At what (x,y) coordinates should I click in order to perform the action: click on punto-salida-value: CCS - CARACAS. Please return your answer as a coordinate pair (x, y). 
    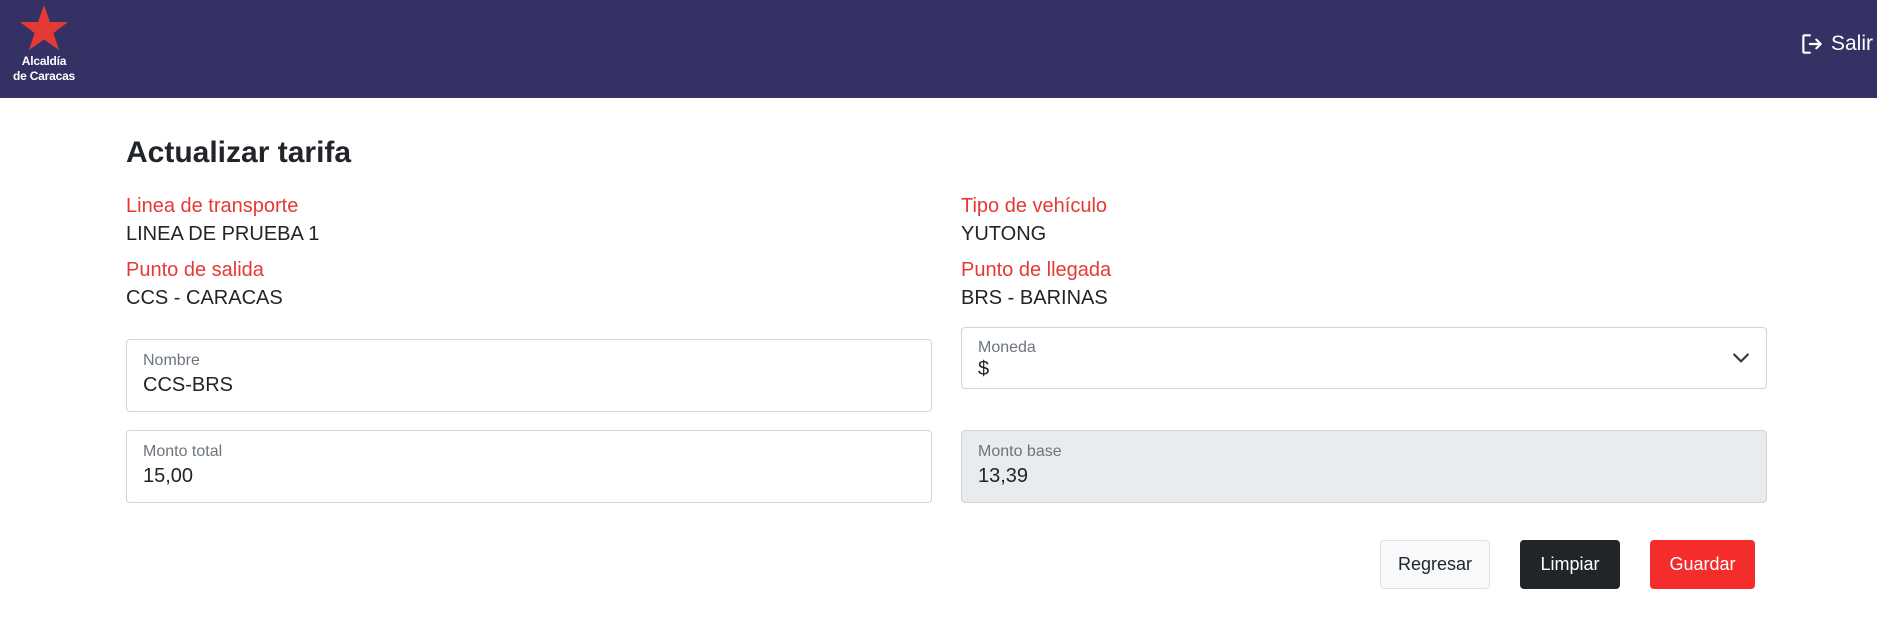
    Looking at the image, I should click on (204, 298).